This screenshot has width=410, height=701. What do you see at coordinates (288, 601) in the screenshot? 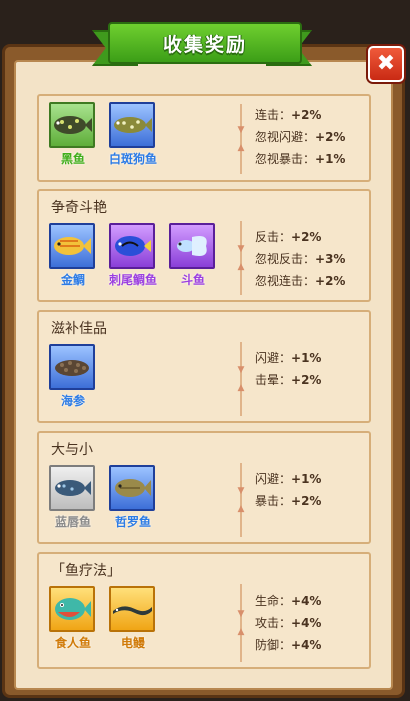
I see `bonus-line: 生命：+4%` at bounding box center [288, 601].